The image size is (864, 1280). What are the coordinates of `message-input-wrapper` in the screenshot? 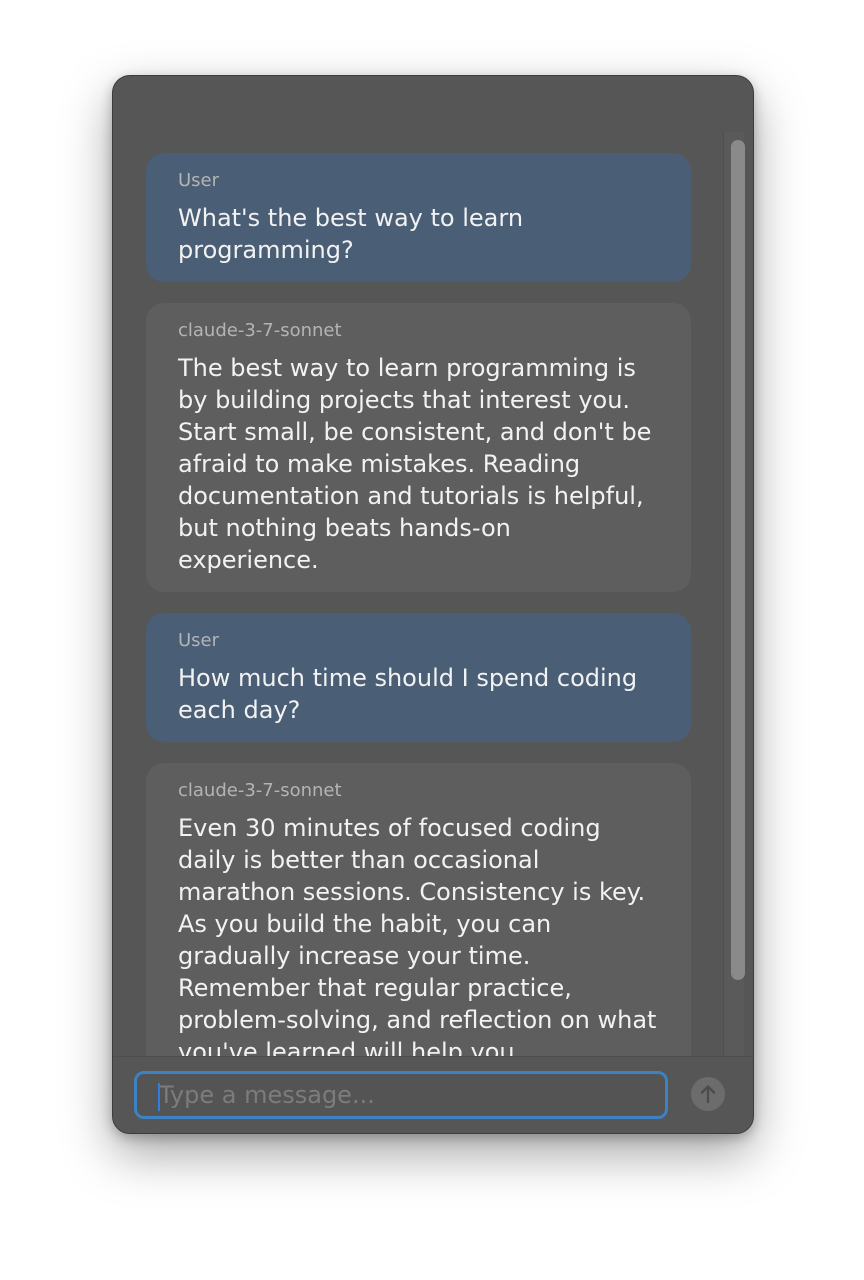 It's located at (401, 1095).